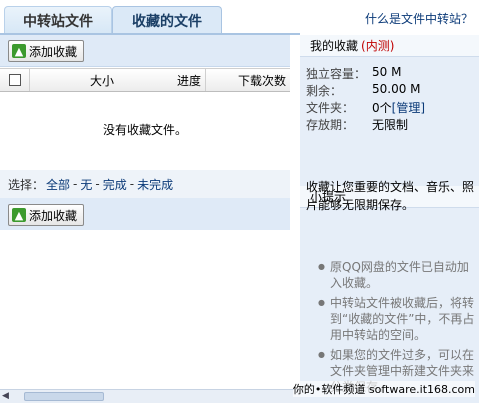  Describe the element at coordinates (387, 72) in the screenshot. I see `stat-value: 50 M` at that location.